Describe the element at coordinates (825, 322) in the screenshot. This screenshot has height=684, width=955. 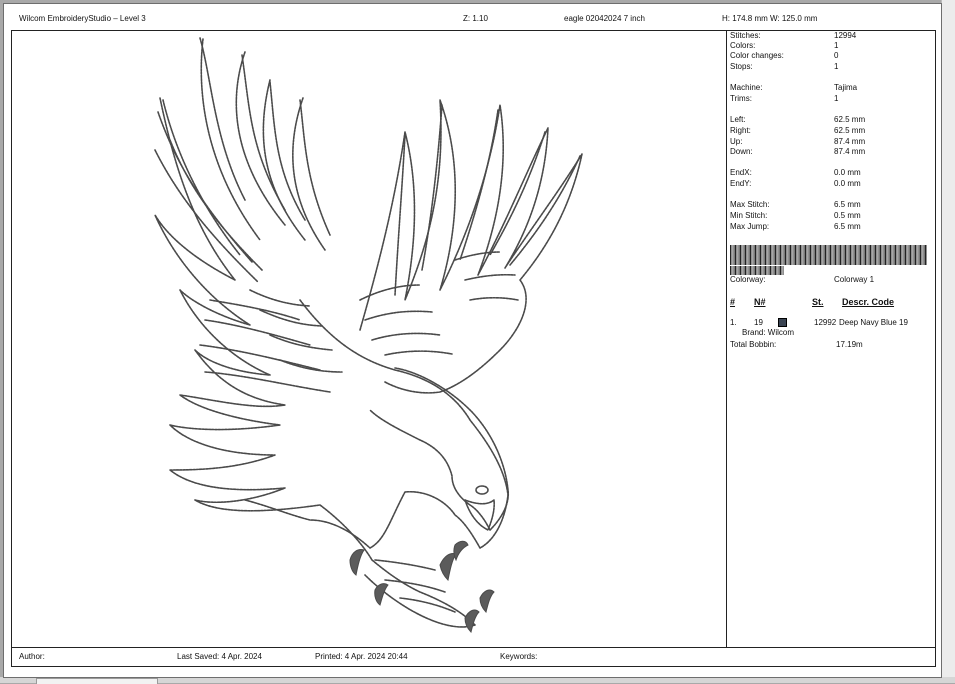
I see `thread-row-stitches: 12992` at that location.